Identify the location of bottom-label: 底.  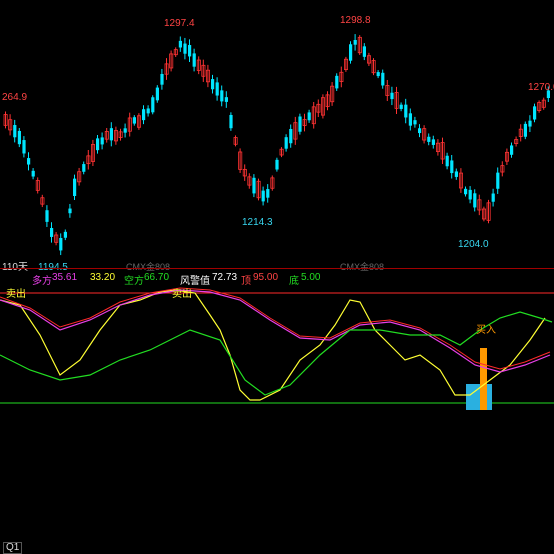
(294, 281).